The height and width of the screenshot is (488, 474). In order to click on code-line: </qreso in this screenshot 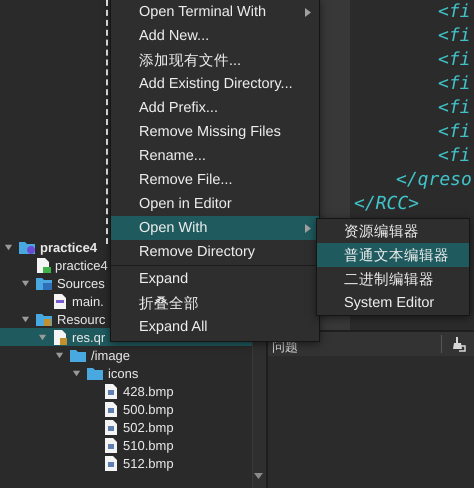, I will do `click(433, 180)`.